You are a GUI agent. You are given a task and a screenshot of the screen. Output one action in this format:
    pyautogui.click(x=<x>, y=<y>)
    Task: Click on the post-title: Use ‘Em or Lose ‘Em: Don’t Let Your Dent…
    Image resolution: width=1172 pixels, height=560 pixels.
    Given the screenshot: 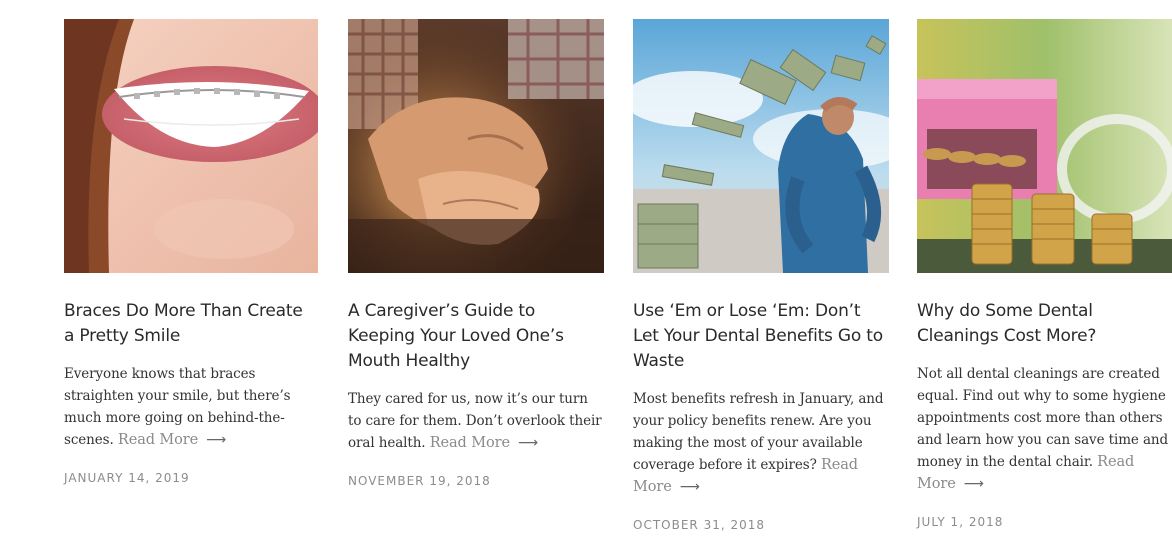 What is the action you would take?
    pyautogui.click(x=761, y=336)
    